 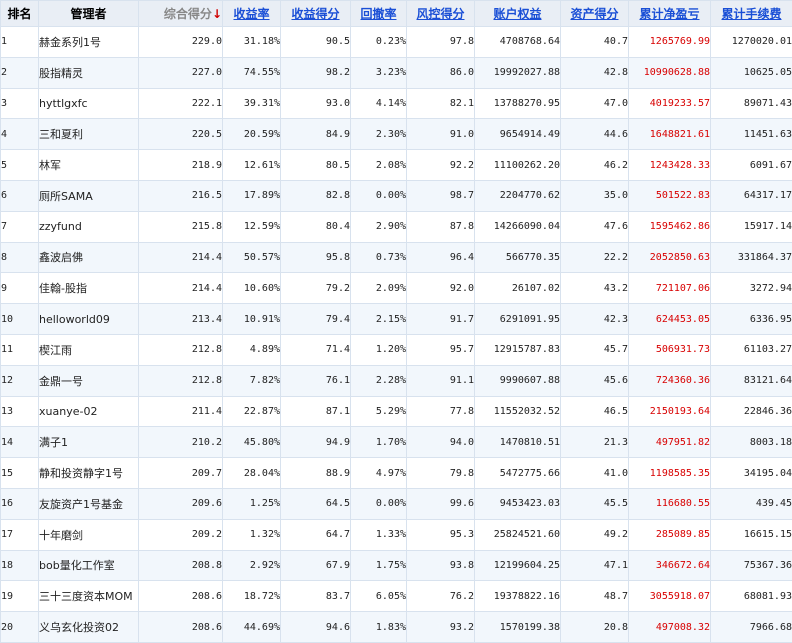 I want to click on cell-equity: 5472775.66, so click(x=518, y=473).